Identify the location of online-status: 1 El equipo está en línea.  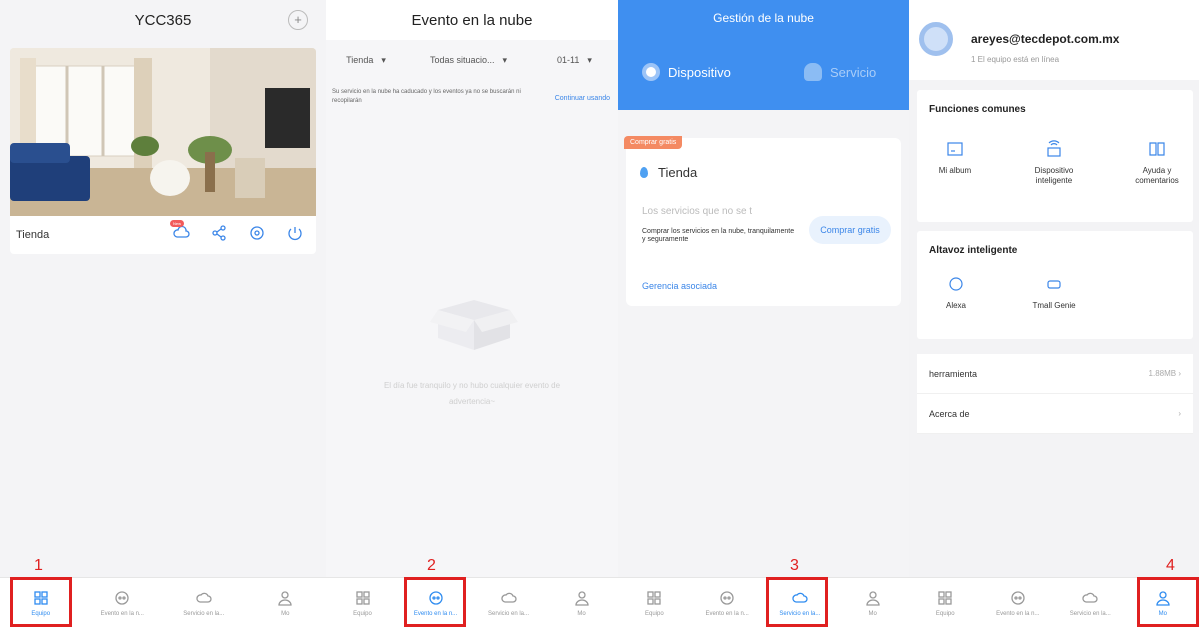
(1015, 59).